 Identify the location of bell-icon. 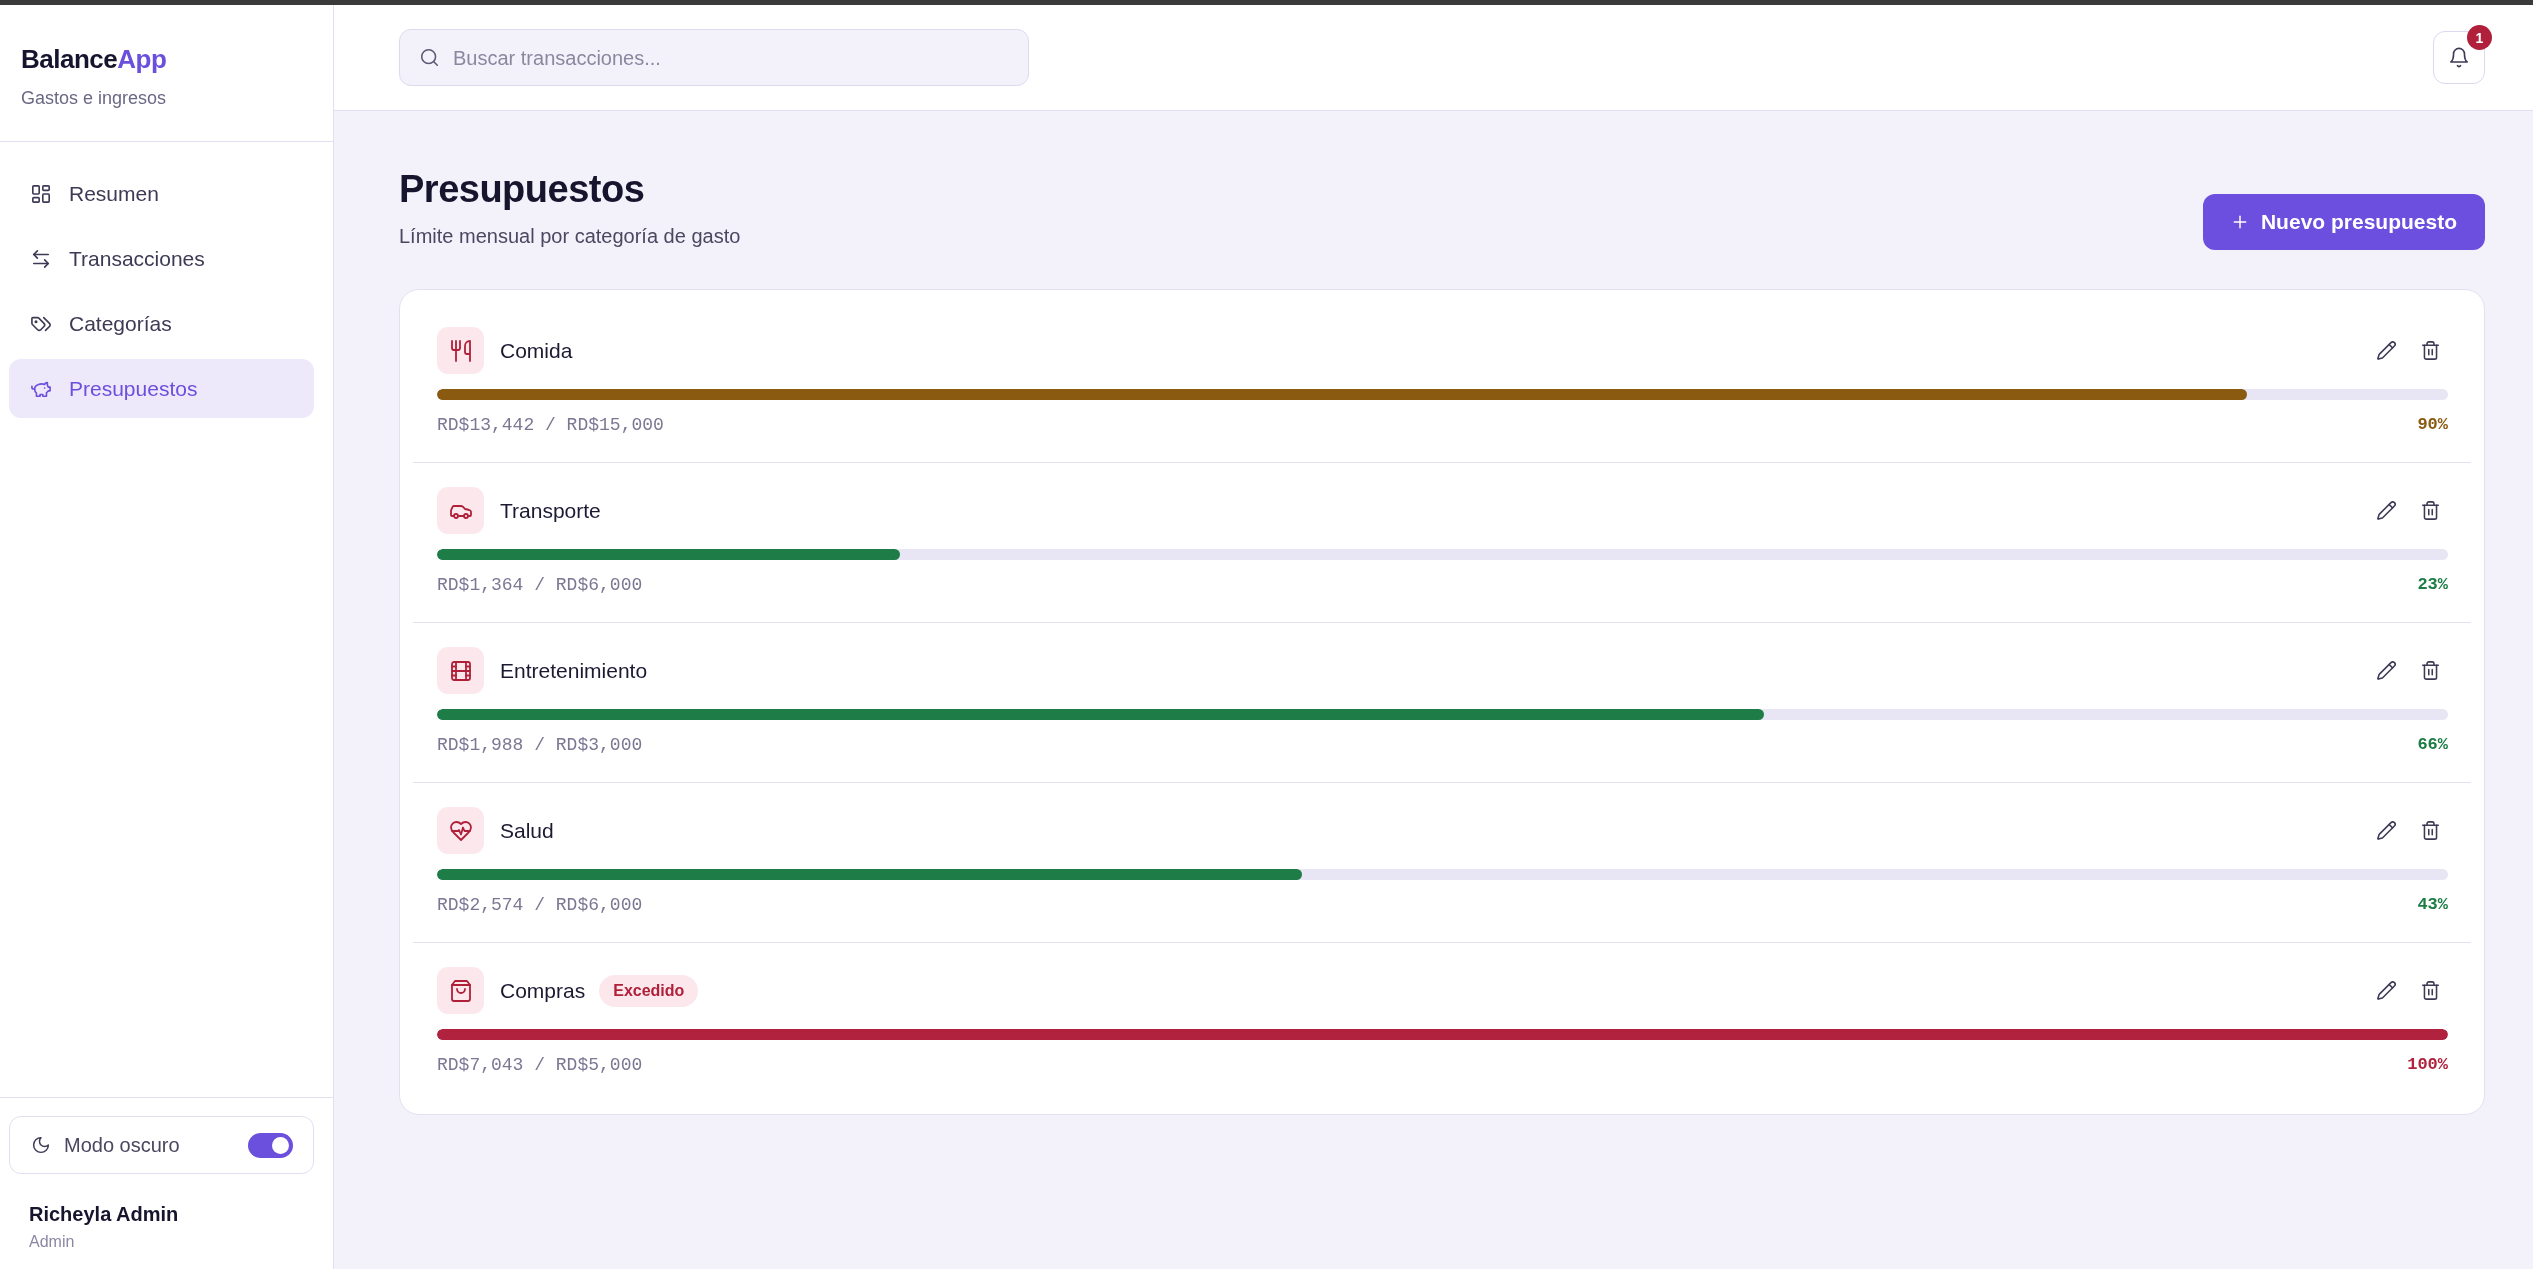
(2459, 57).